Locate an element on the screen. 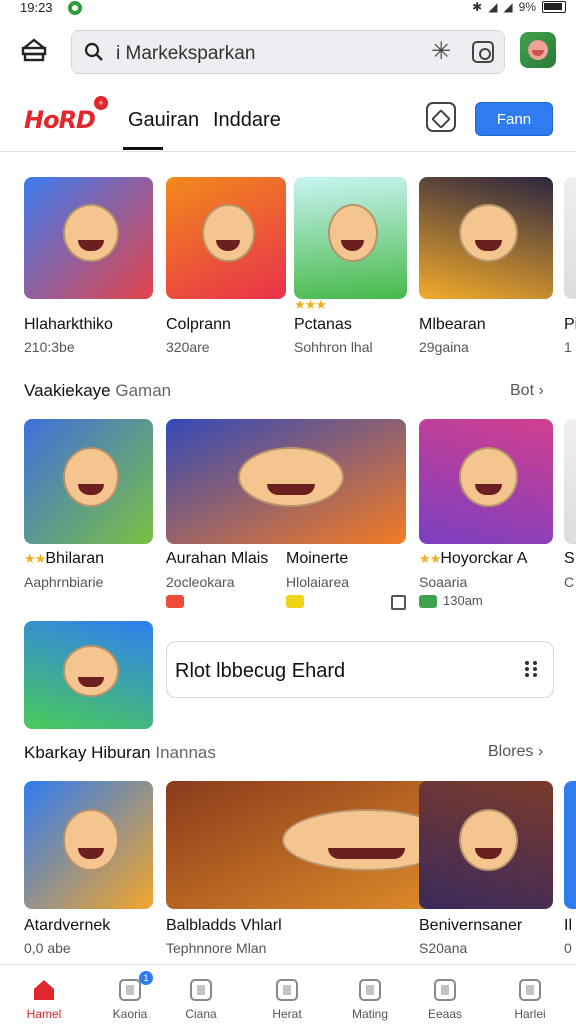 This screenshot has height=1024, width=576. app-title: Mlbearan is located at coordinates (452, 325).